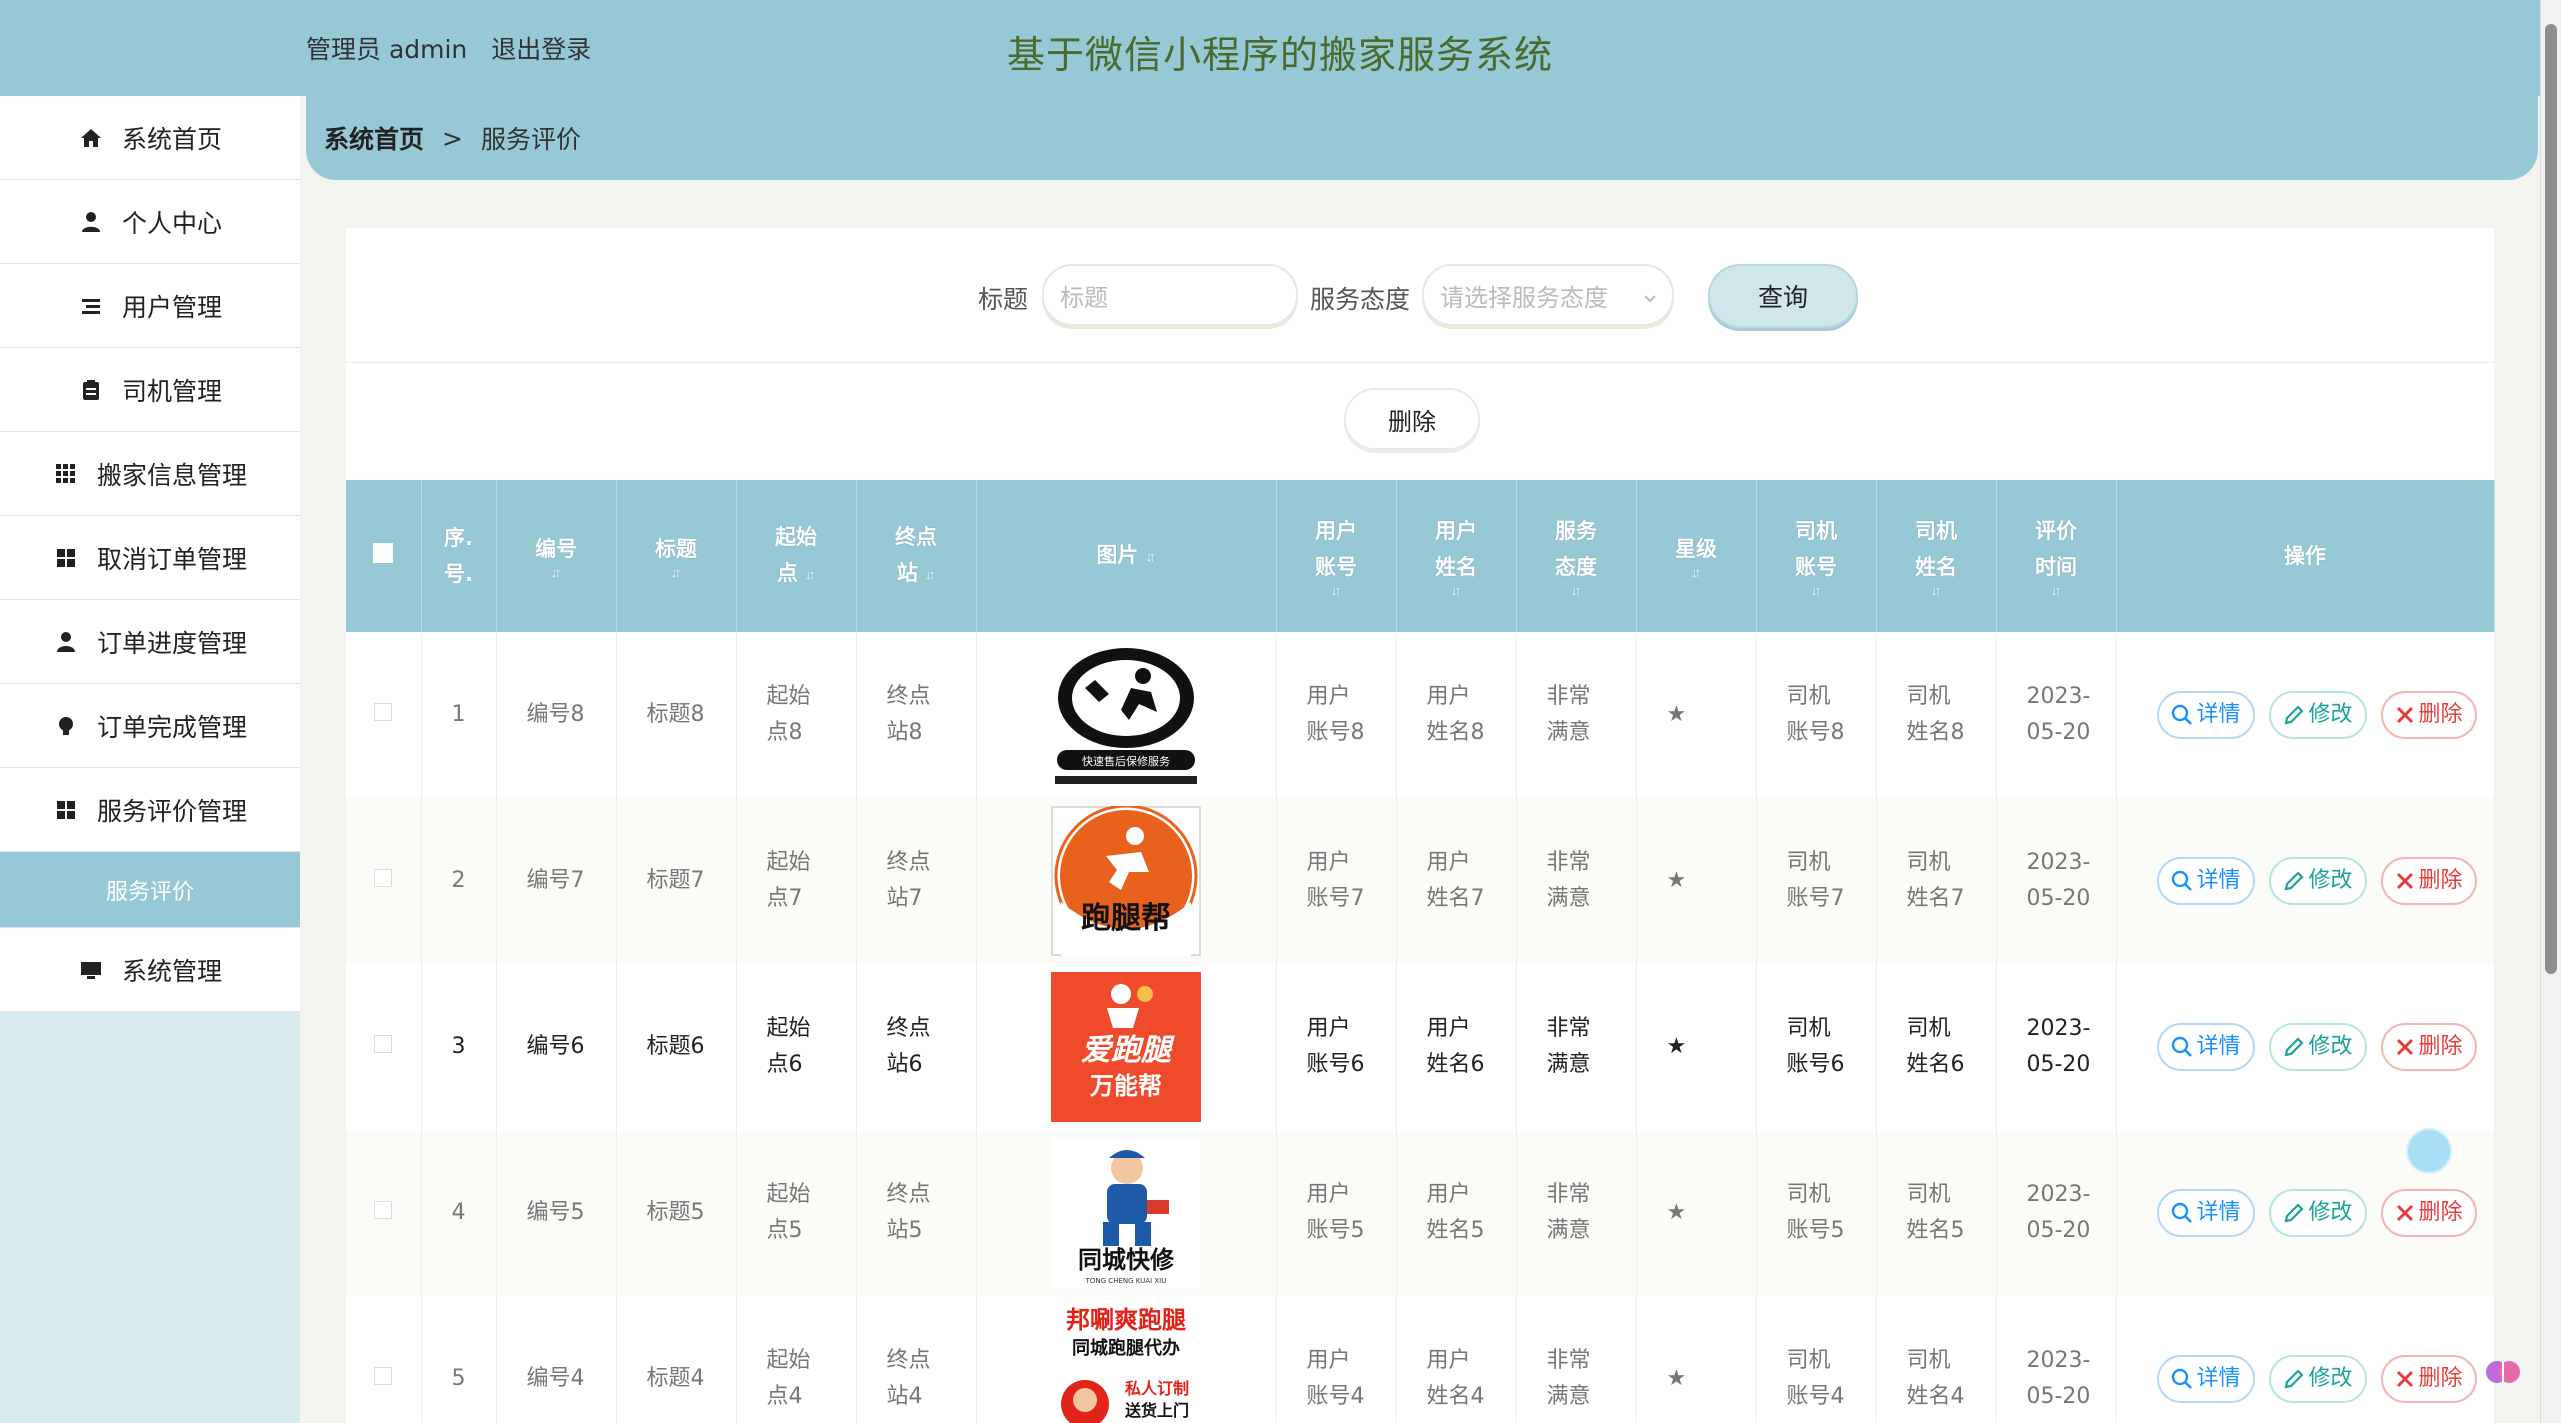  I want to click on header-code: 编号 ⇵, so click(556, 556).